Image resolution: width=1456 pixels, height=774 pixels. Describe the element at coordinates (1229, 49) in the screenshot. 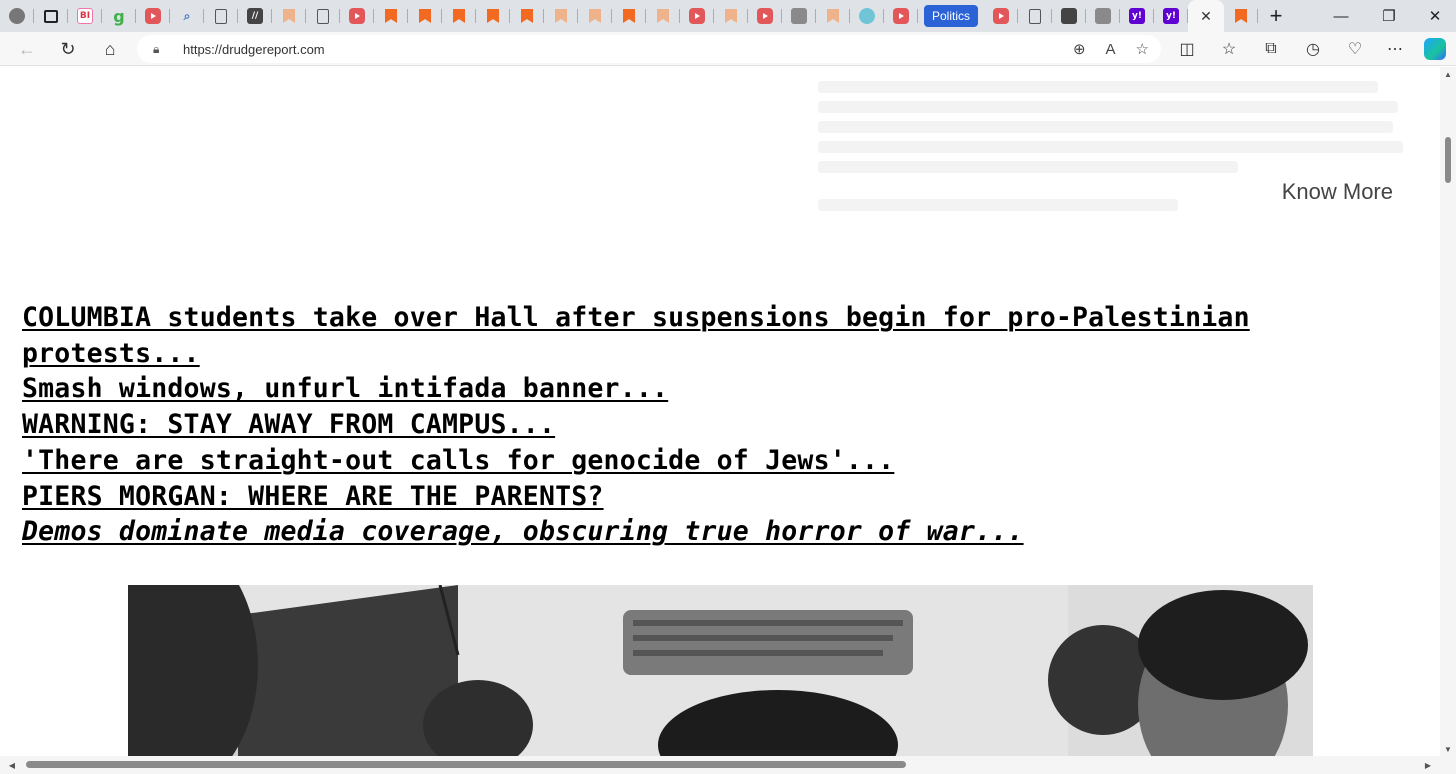

I see `favorites-icon: ☆` at that location.